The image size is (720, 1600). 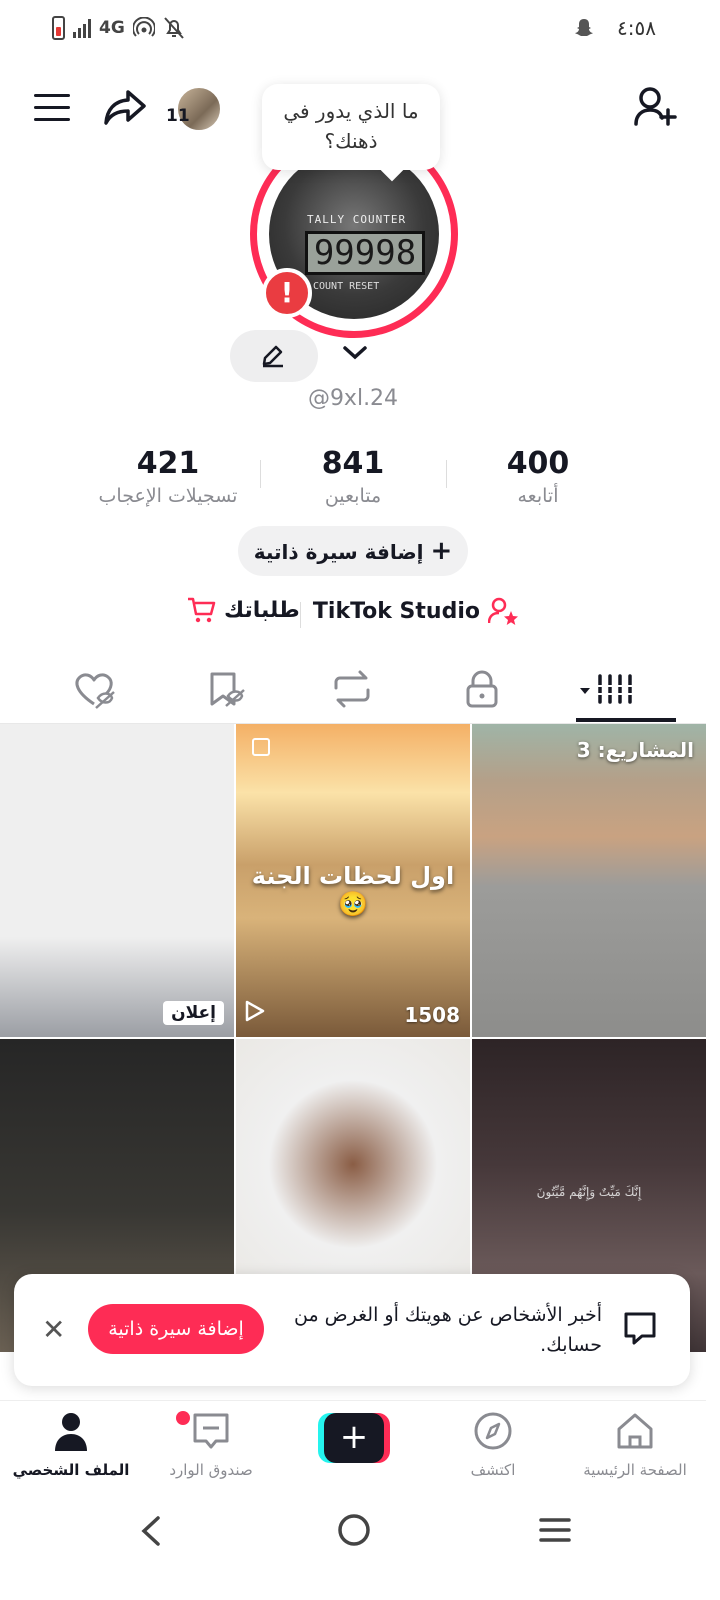 I want to click on home-icon, so click(x=635, y=1431).